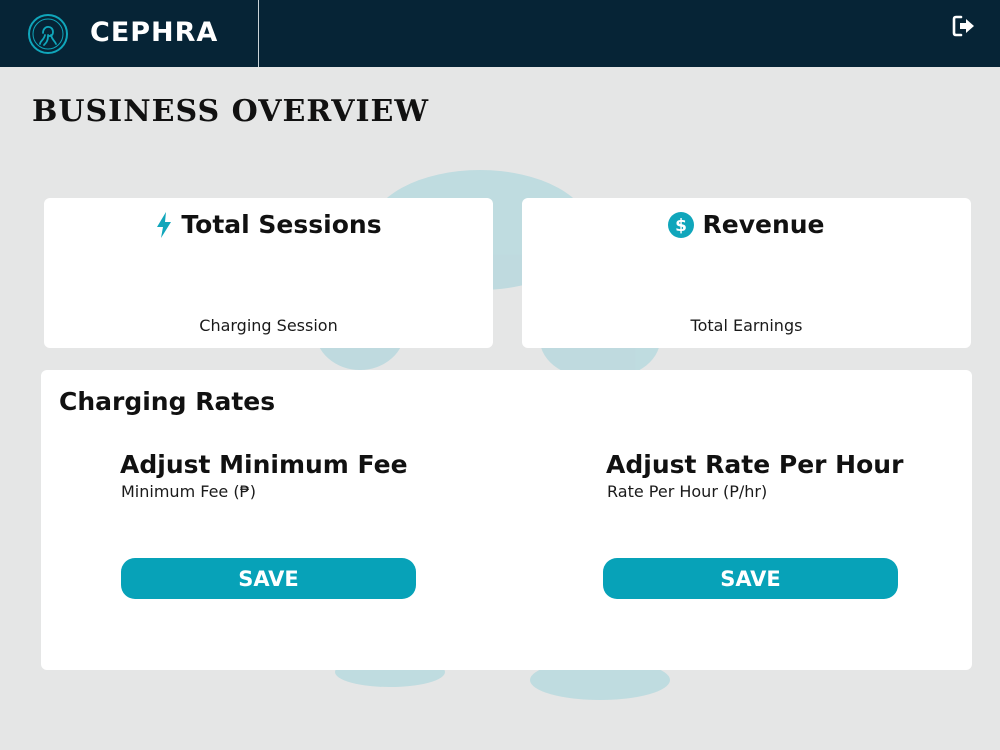 The image size is (1000, 750). Describe the element at coordinates (750, 578) in the screenshot. I see `save-rate-per-hour-button: SAVE` at that location.